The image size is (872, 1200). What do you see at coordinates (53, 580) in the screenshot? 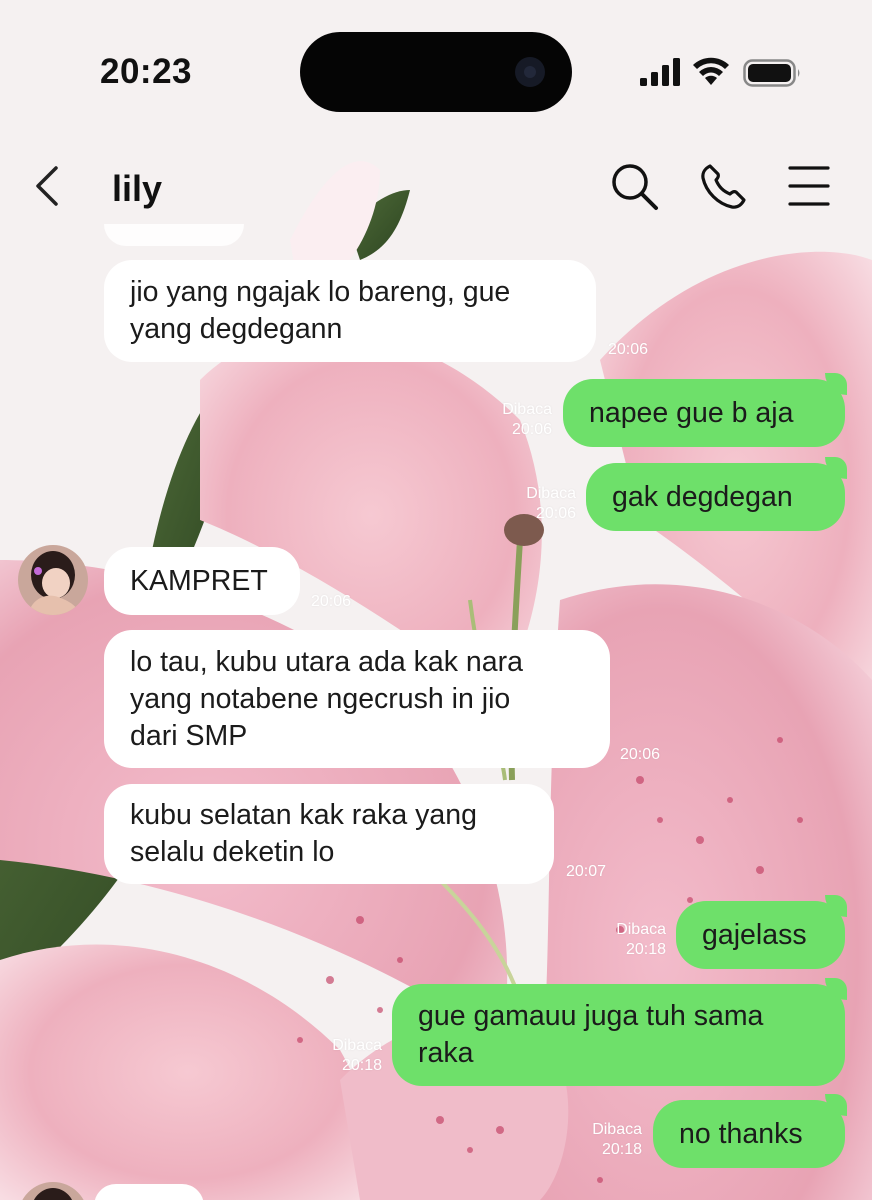
I see `avatar` at bounding box center [53, 580].